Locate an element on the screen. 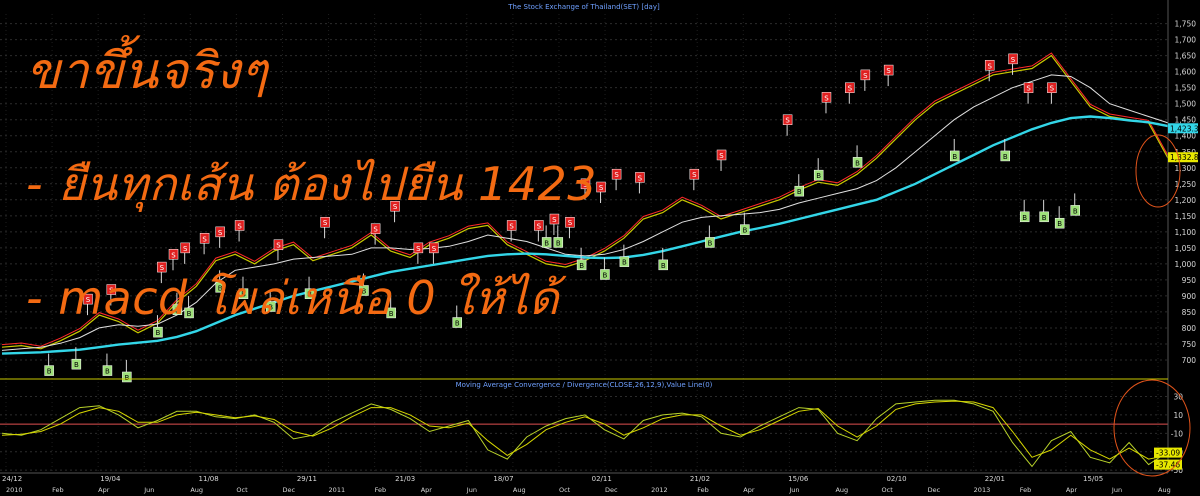 This screenshot has width=1200, height=496. date-tick-label: 29/11 is located at coordinates (307, 479).